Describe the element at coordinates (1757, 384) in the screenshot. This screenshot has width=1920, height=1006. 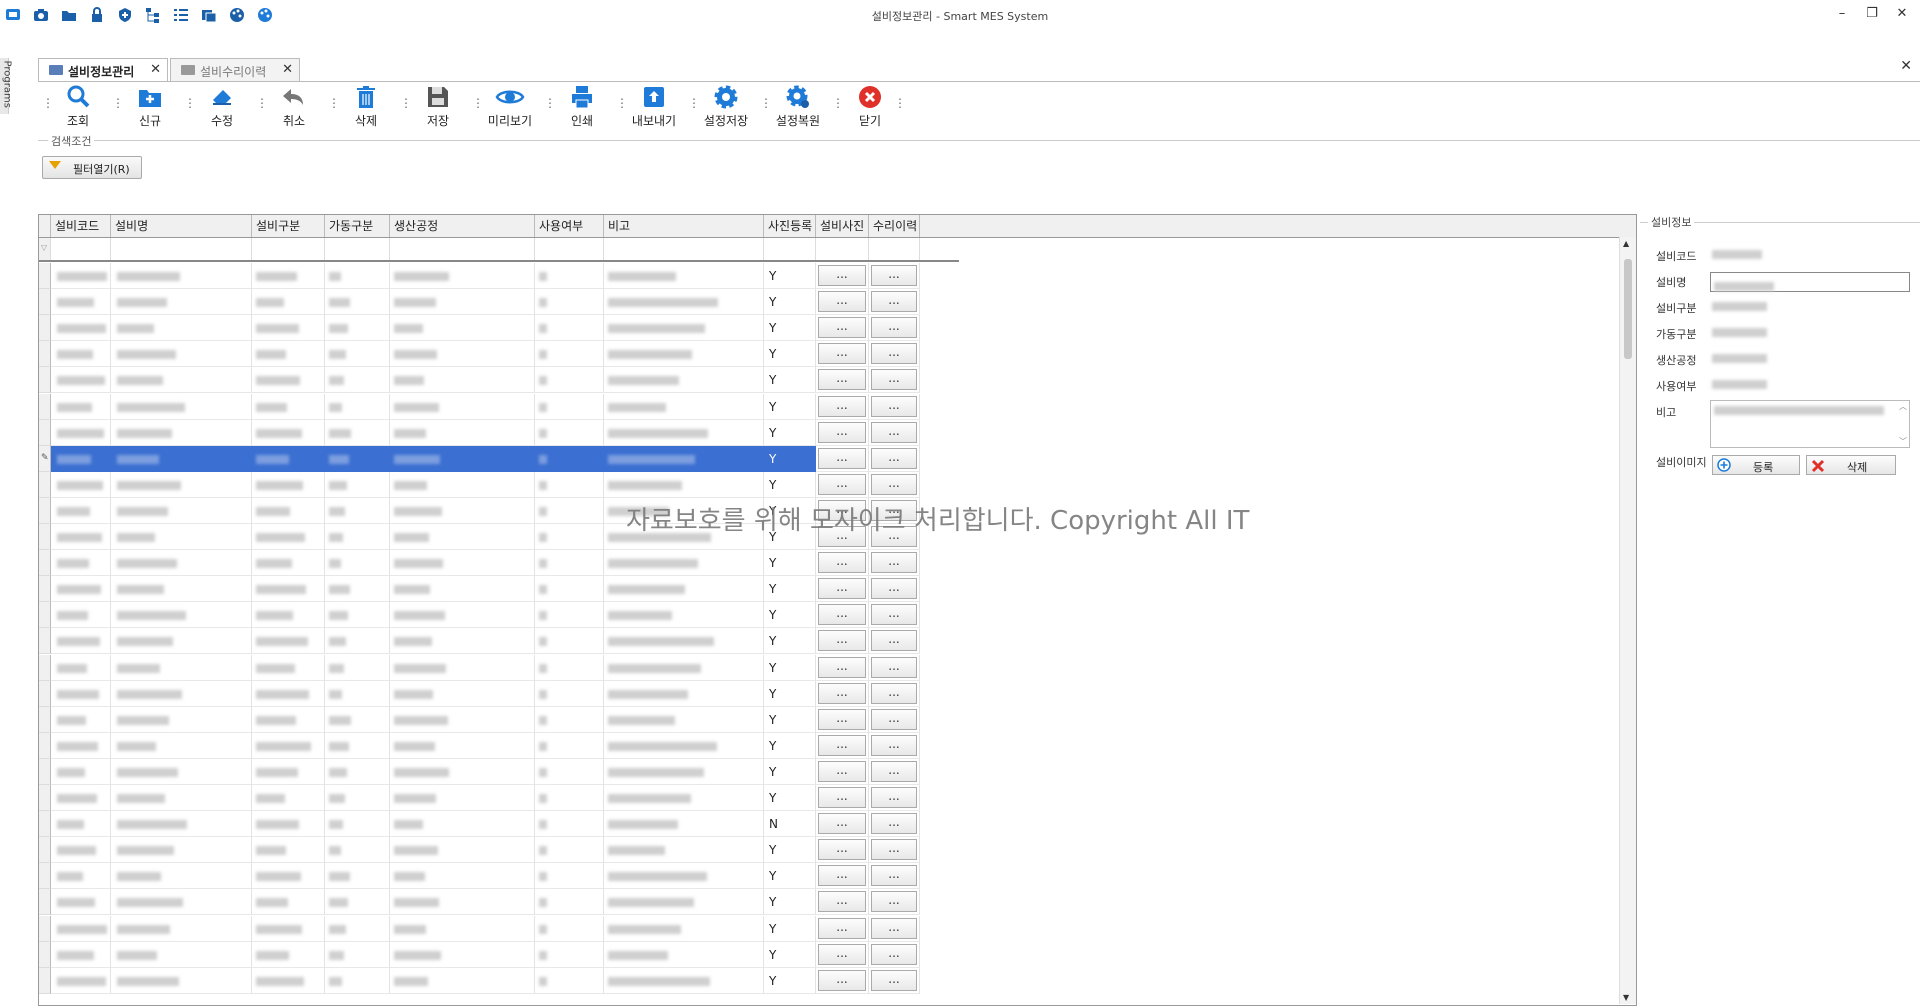
I see `use-flag-field` at that location.